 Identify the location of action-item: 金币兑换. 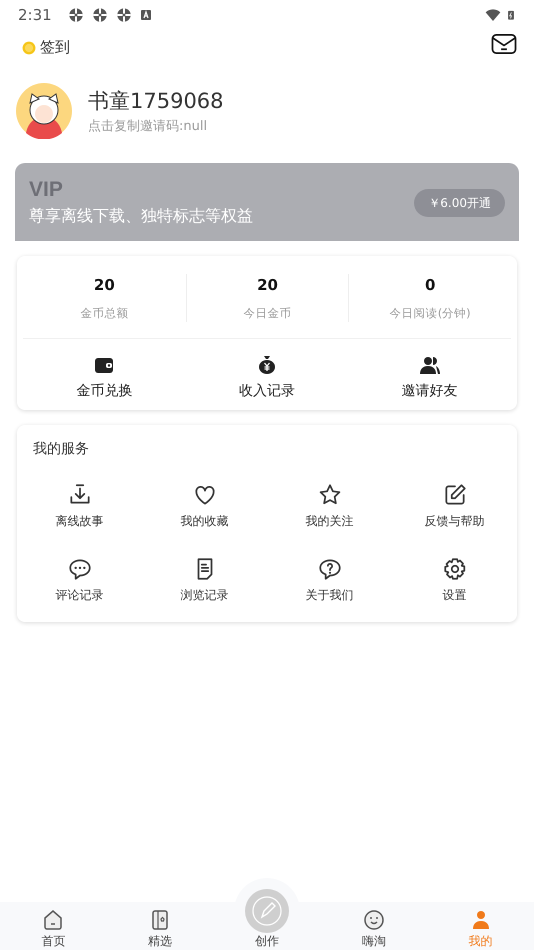
(104, 377).